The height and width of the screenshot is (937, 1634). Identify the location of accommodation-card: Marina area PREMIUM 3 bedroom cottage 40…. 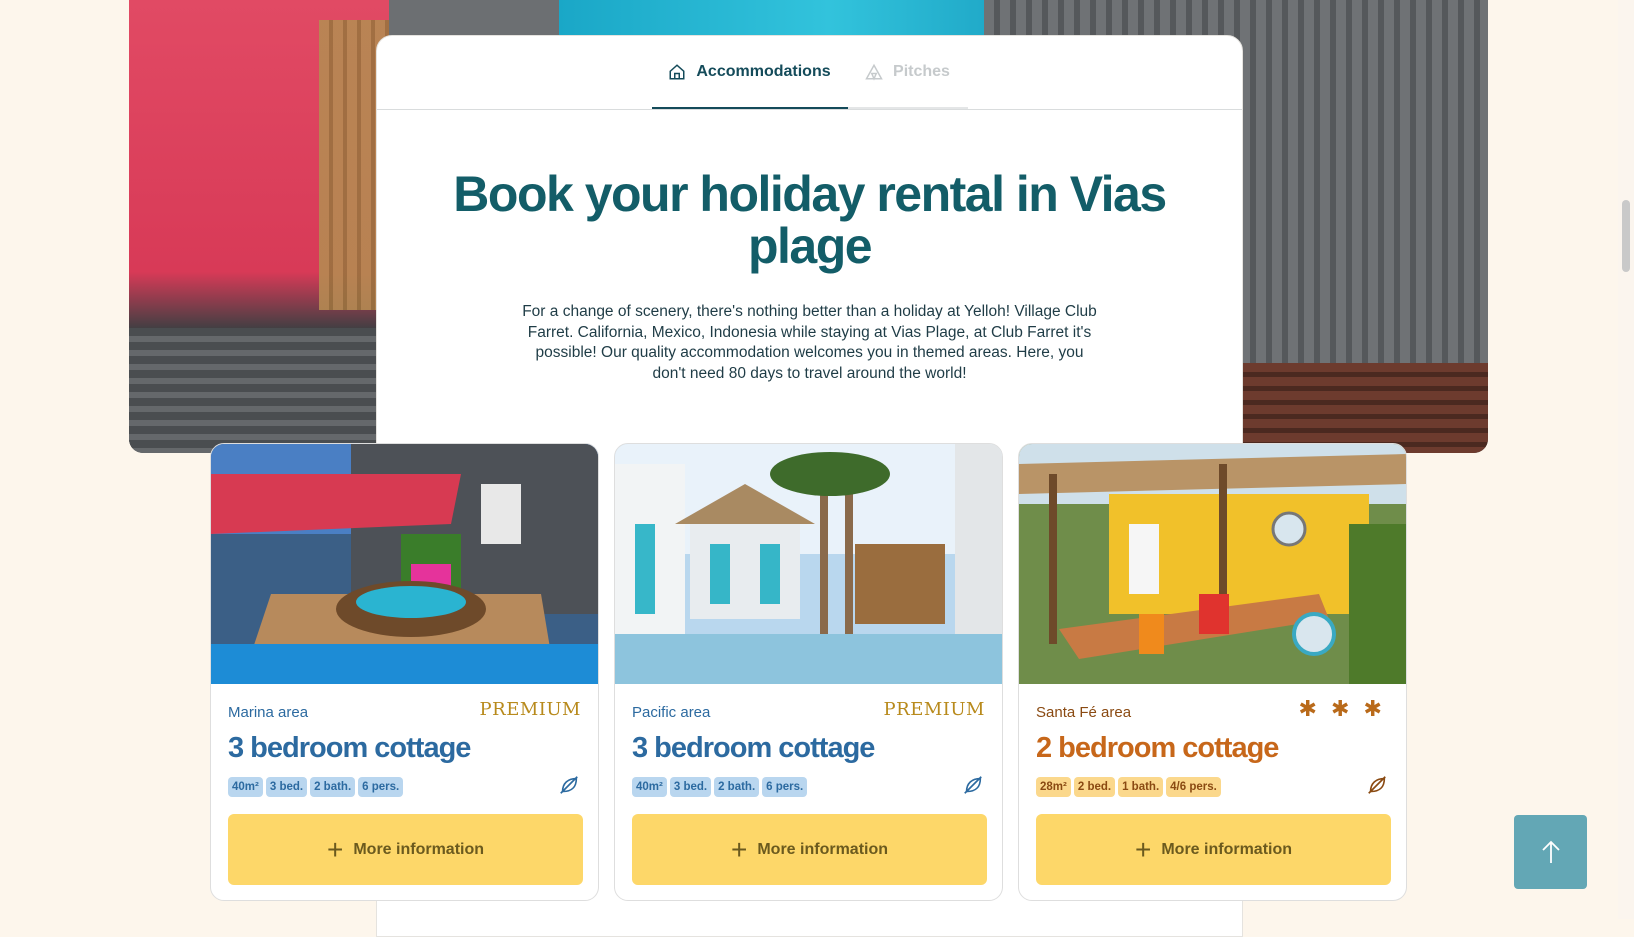
(404, 672).